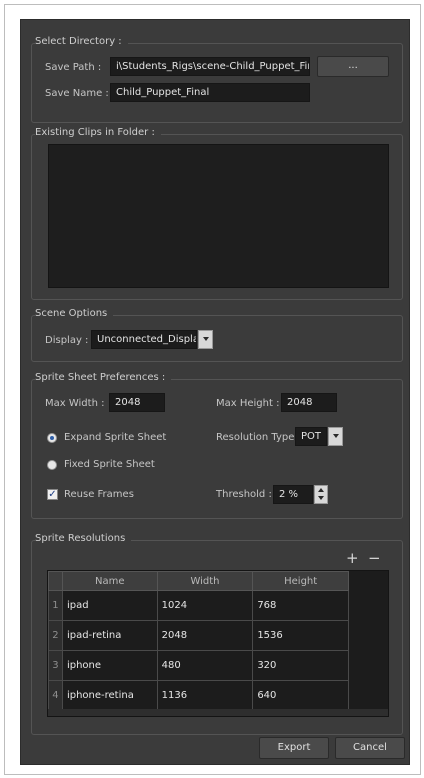 Image resolution: width=424 pixels, height=778 pixels. Describe the element at coordinates (109, 635) in the screenshot. I see `cell-name: ipad-retina` at that location.